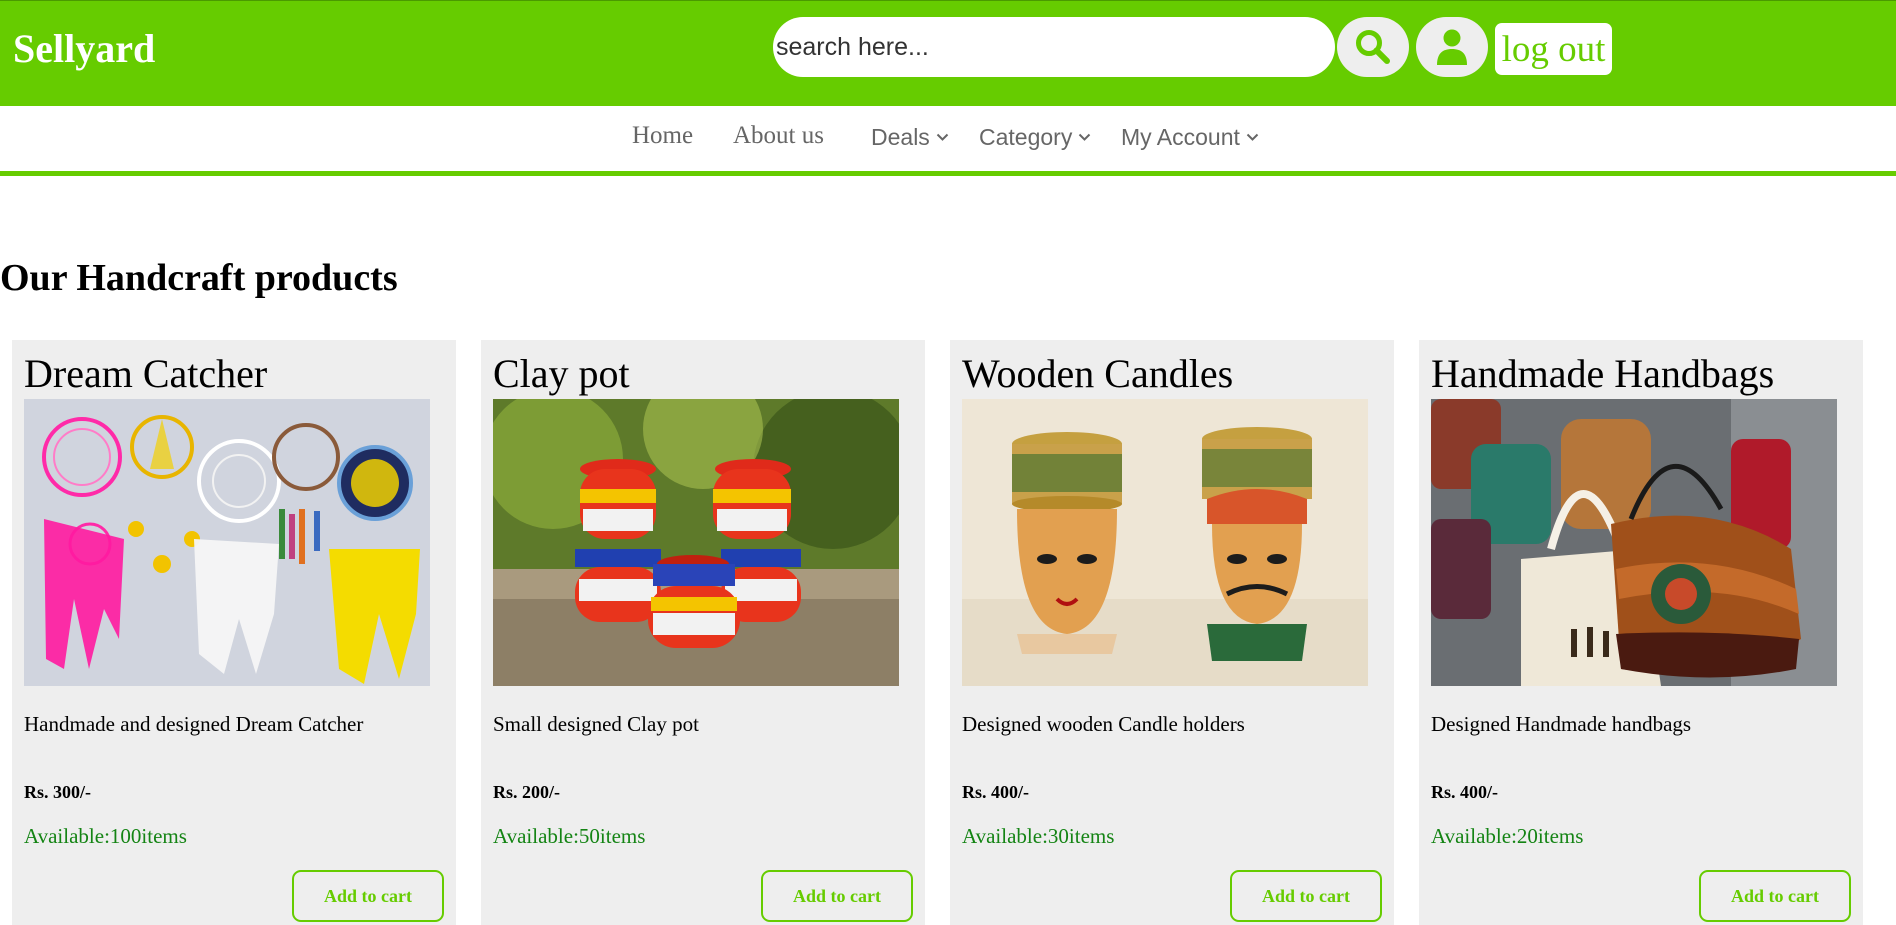 The height and width of the screenshot is (925, 1896). Describe the element at coordinates (146, 373) in the screenshot. I see `product-title: Dream Catcher` at that location.